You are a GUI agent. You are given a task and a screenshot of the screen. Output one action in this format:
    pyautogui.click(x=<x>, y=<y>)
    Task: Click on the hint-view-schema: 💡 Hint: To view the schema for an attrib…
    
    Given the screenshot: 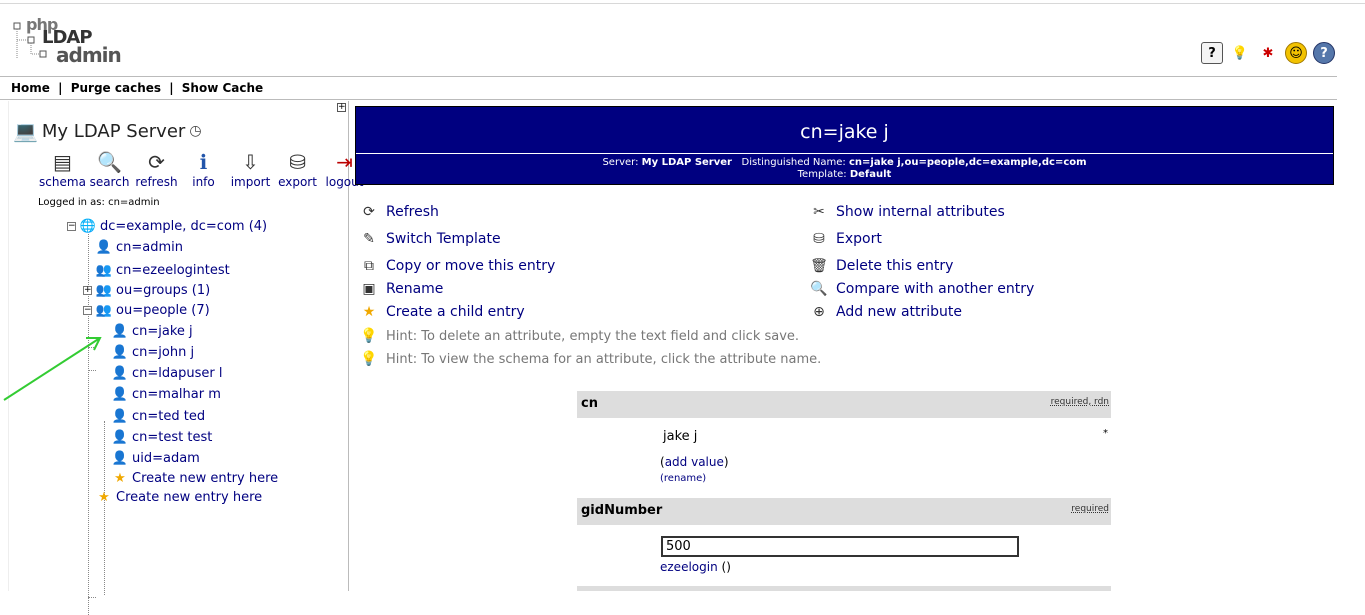 What is the action you would take?
    pyautogui.click(x=590, y=359)
    